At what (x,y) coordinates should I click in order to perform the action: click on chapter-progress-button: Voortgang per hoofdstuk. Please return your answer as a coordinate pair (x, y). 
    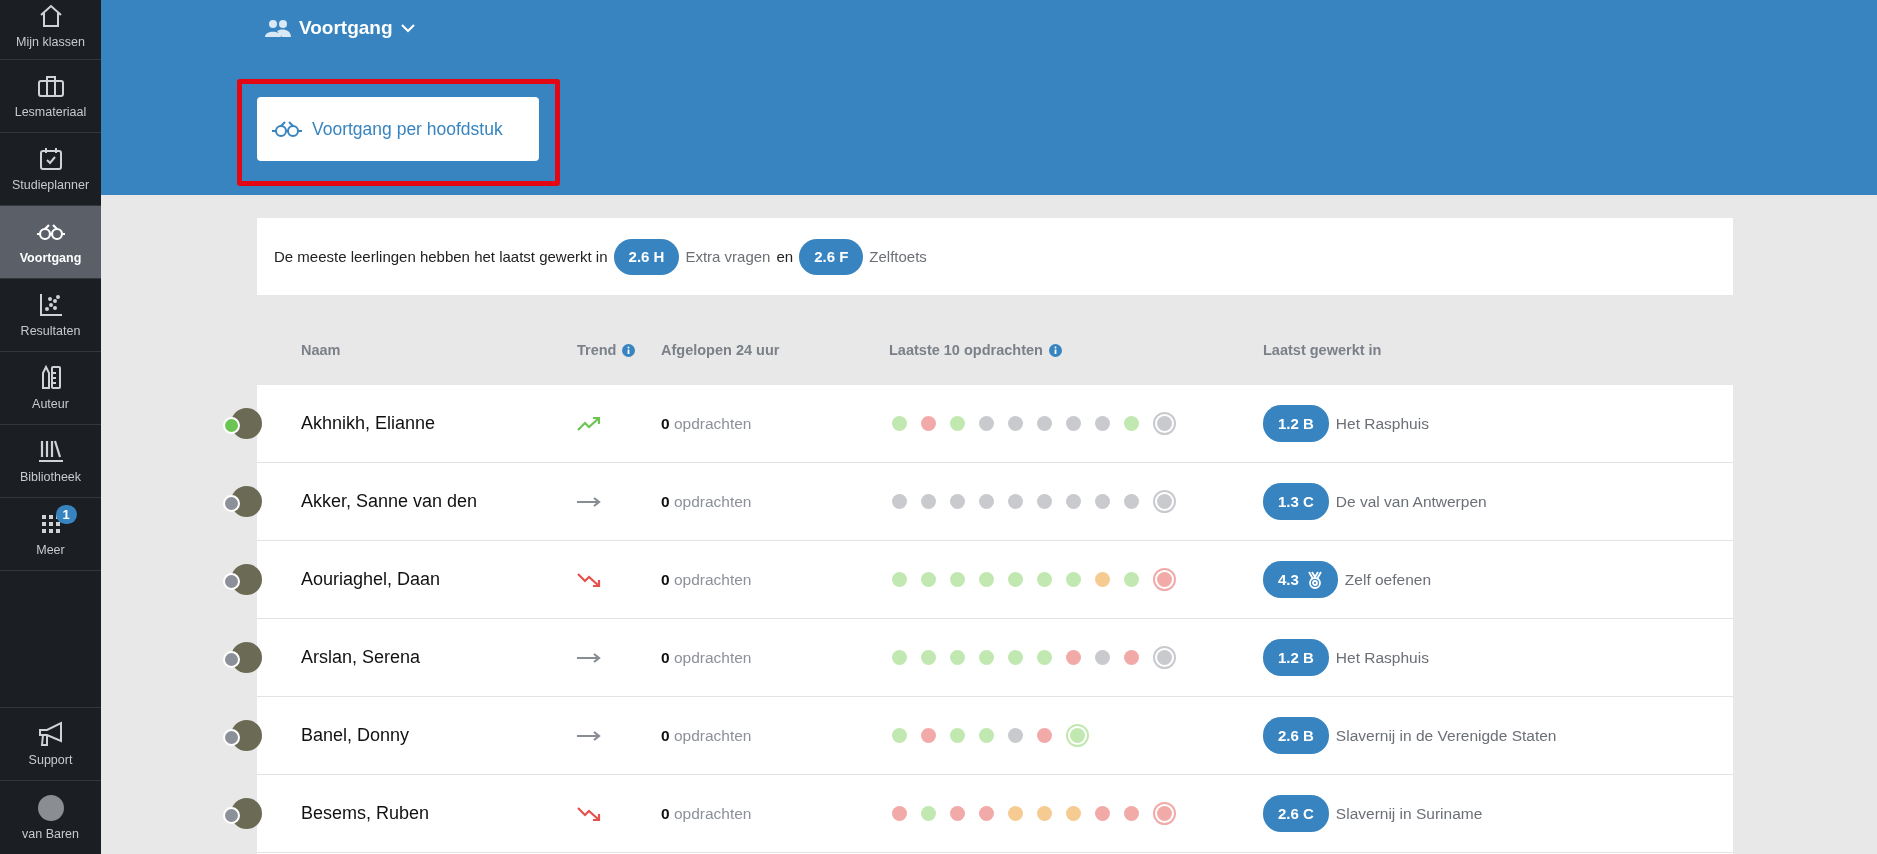
    Looking at the image, I should click on (398, 129).